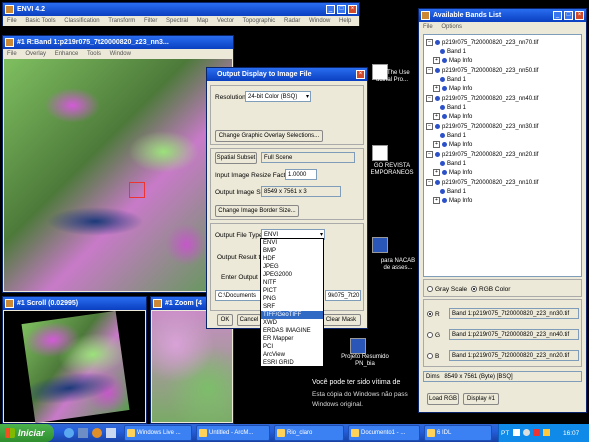 The image size is (589, 442). What do you see at coordinates (83, 433) in the screenshot?
I see `quicklaunch-app-icon` at bounding box center [83, 433].